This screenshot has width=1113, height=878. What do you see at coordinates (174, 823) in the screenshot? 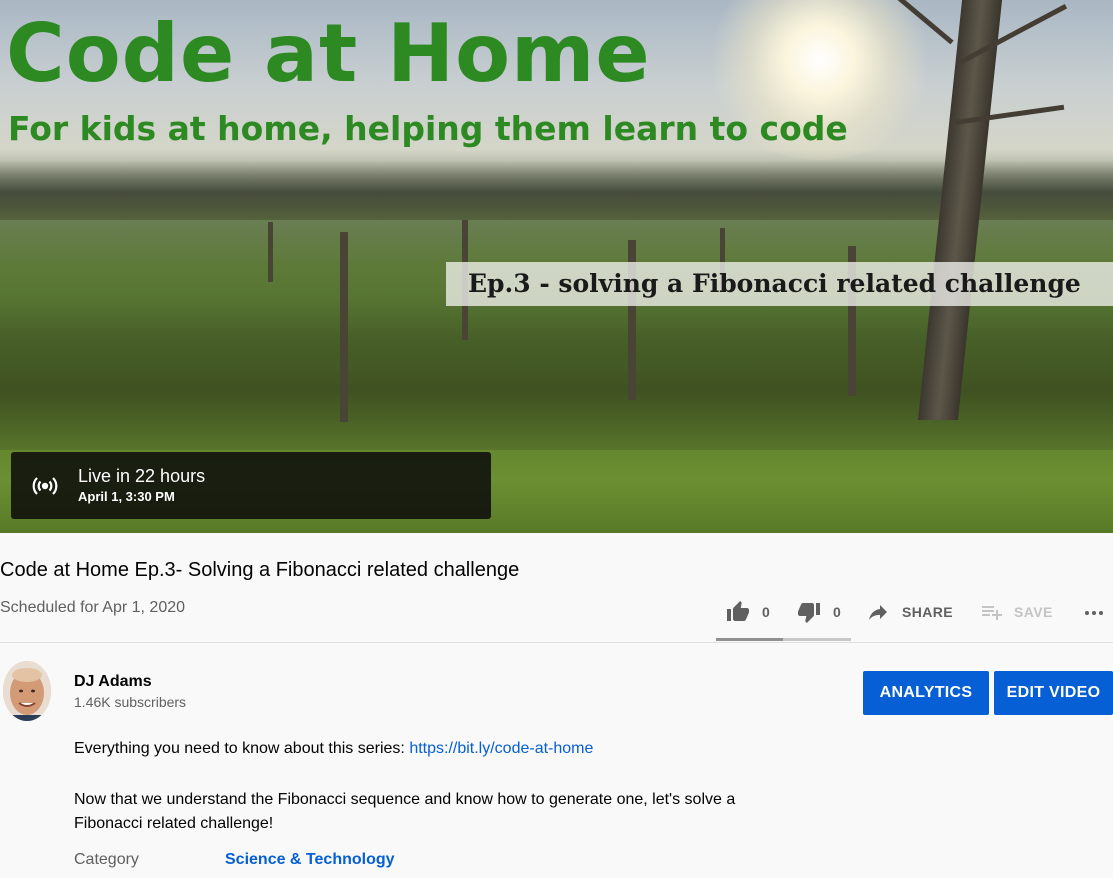
I see `description-paragraph-line: Fibonacci related challenge!` at bounding box center [174, 823].